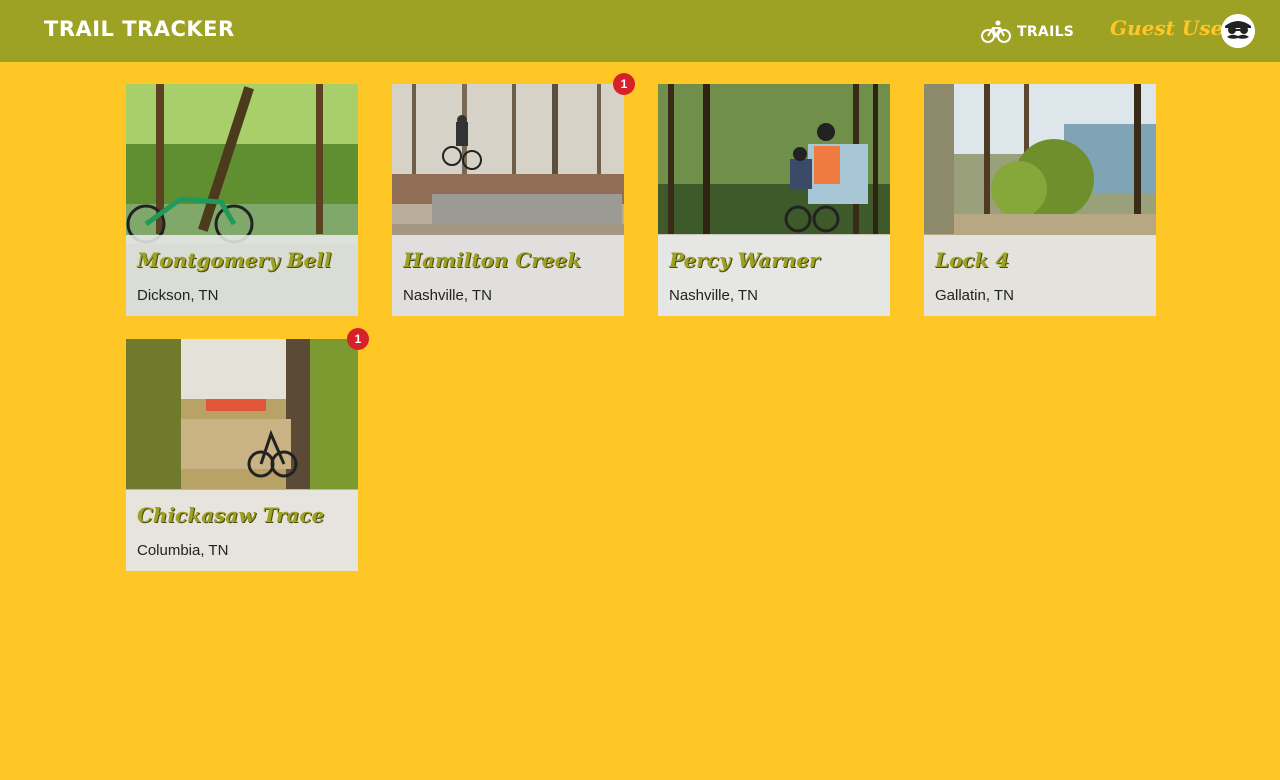 This screenshot has height=780, width=1280. Describe the element at coordinates (640, 31) in the screenshot. I see `top-navbar: TRAIL TRACKER TRAILS Guest User` at that location.